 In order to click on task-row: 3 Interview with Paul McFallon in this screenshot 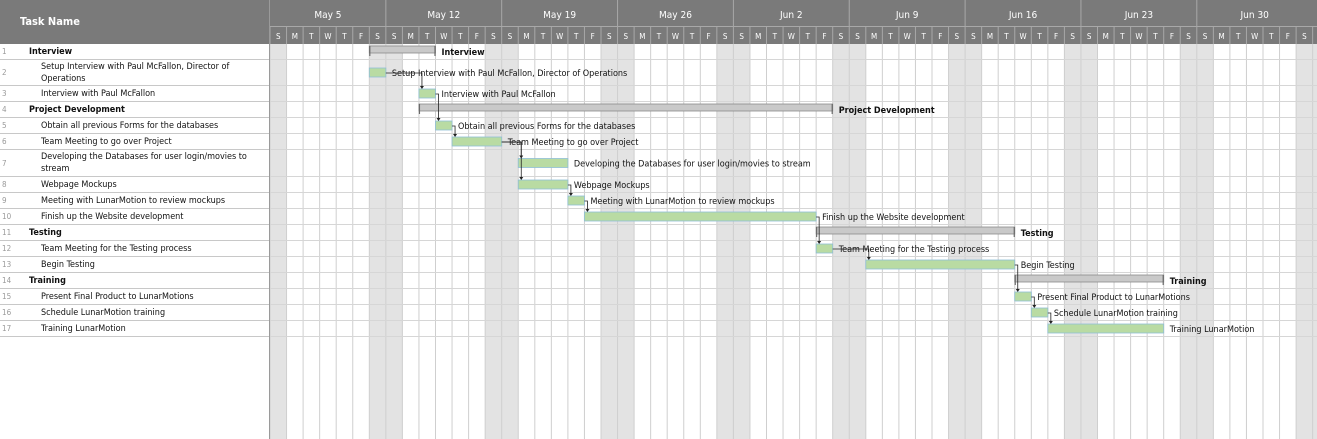, I will do `click(134, 94)`.